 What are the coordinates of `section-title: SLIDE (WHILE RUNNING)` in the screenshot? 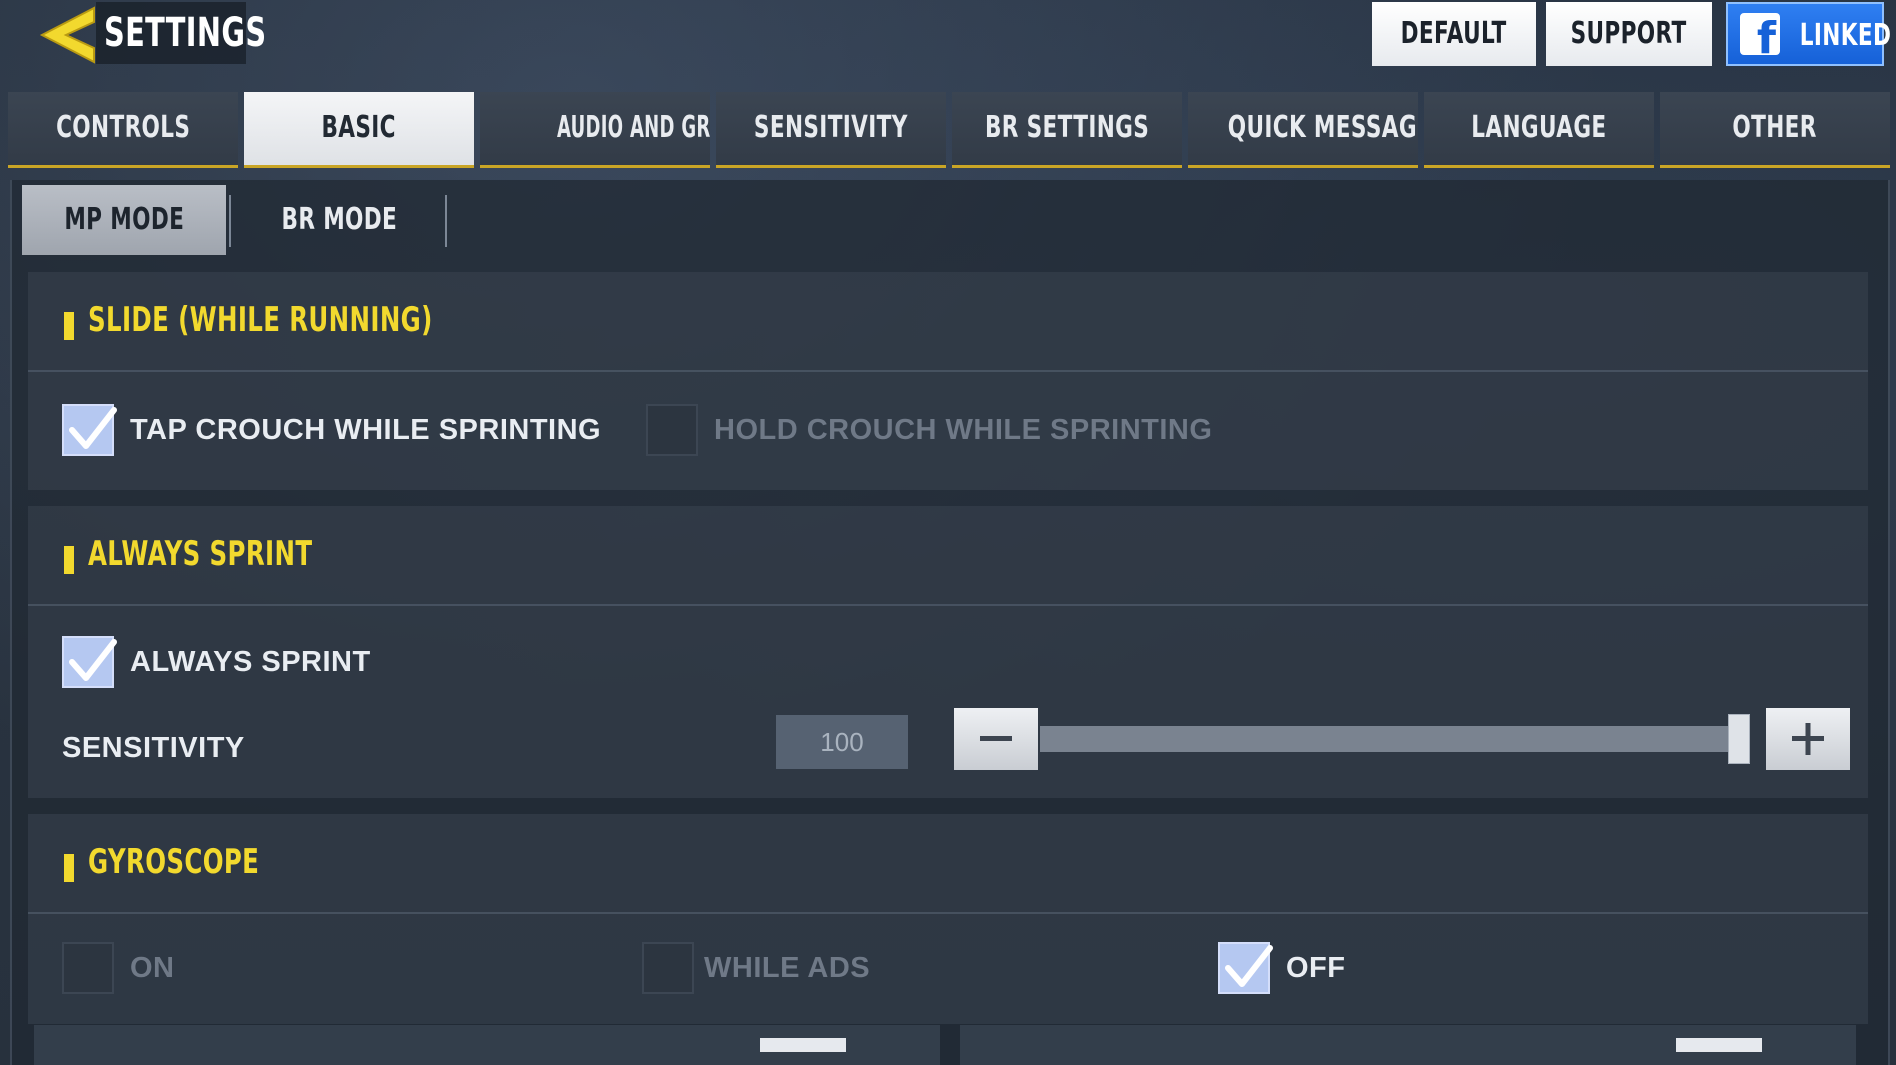 It's located at (260, 320).